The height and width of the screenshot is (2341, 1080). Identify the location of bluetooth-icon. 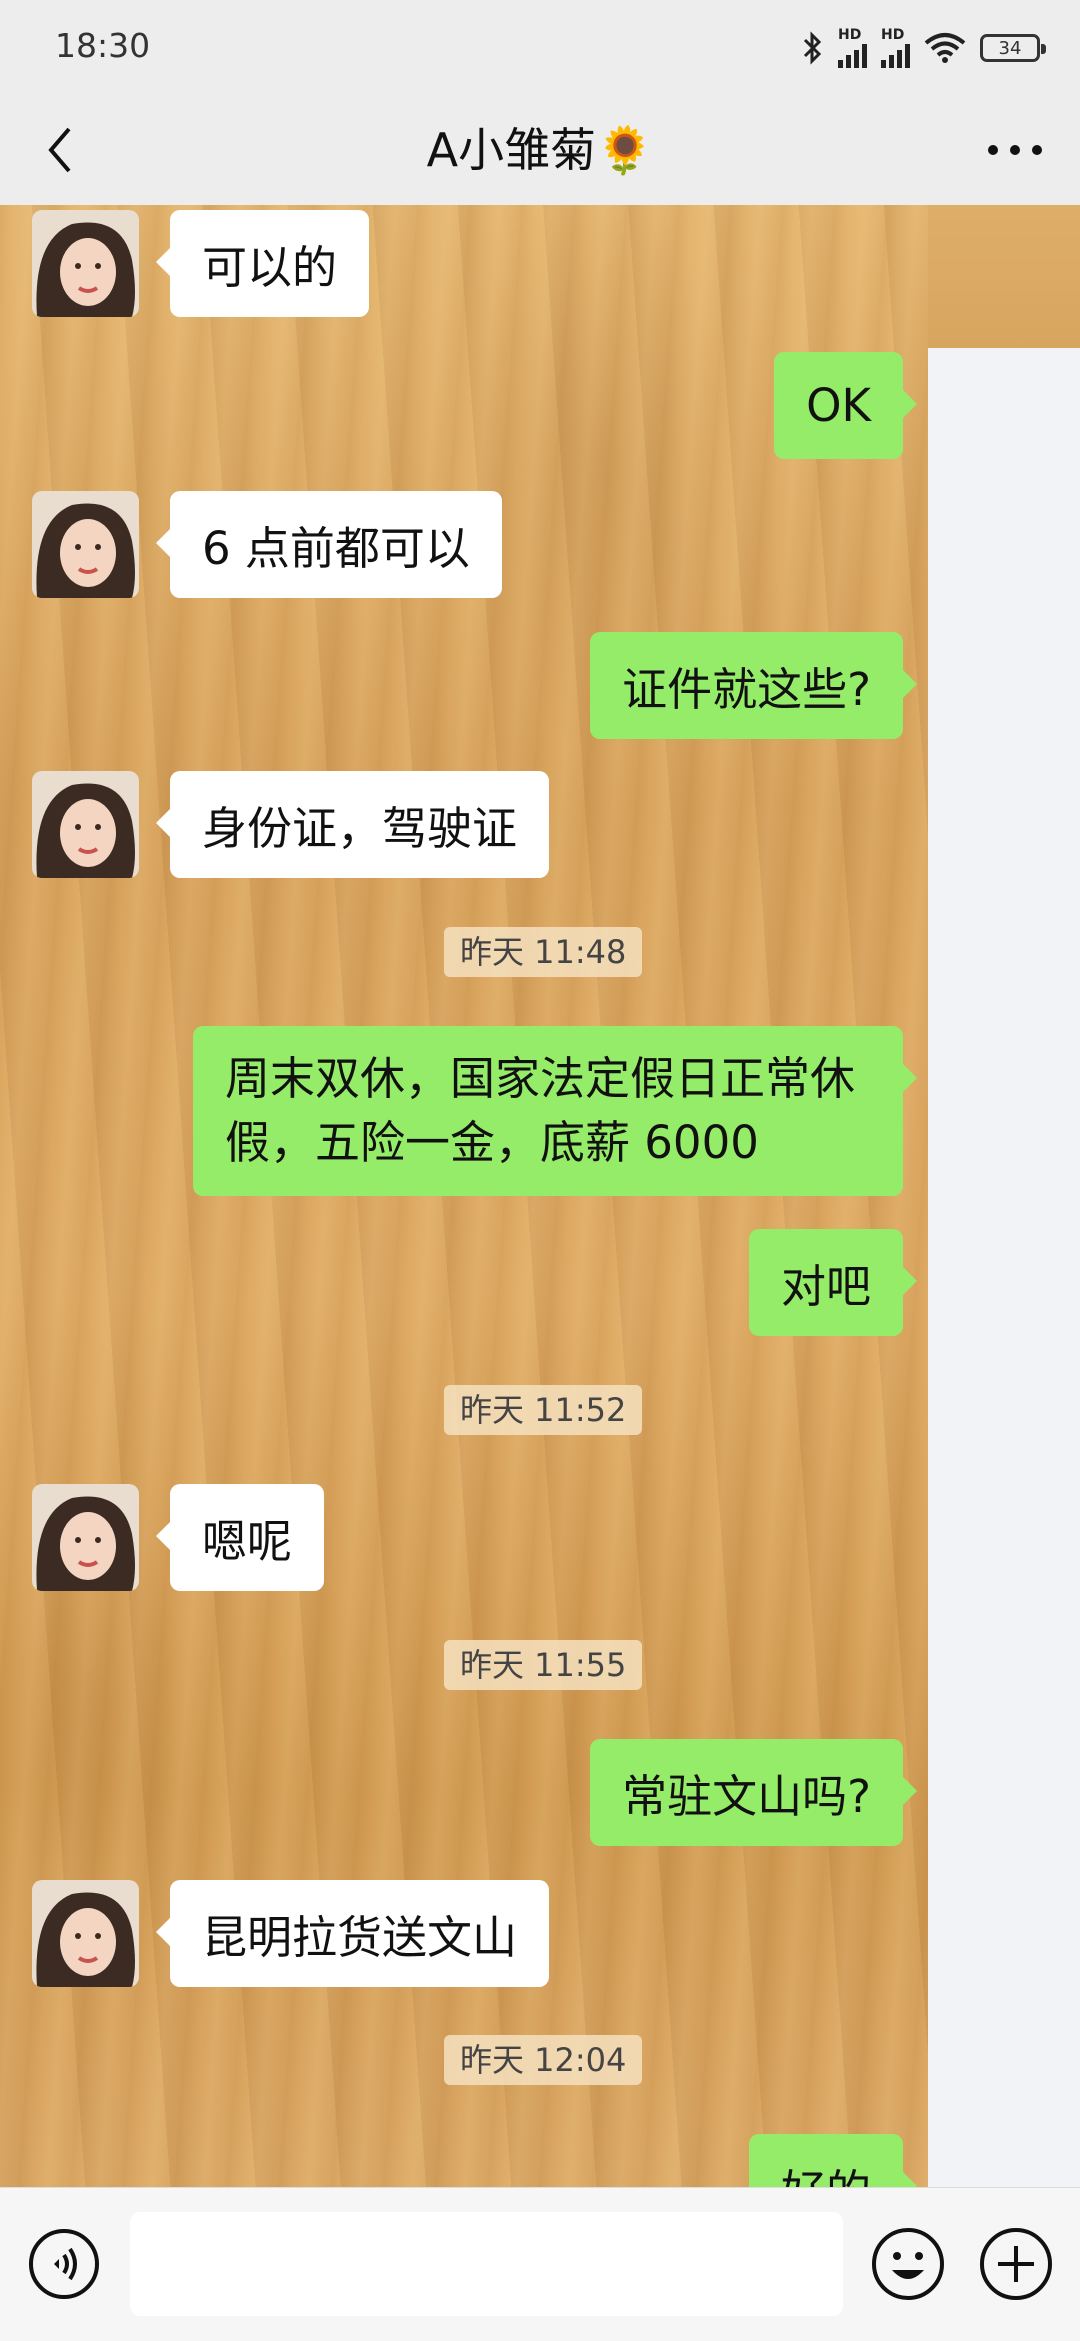
(812, 48).